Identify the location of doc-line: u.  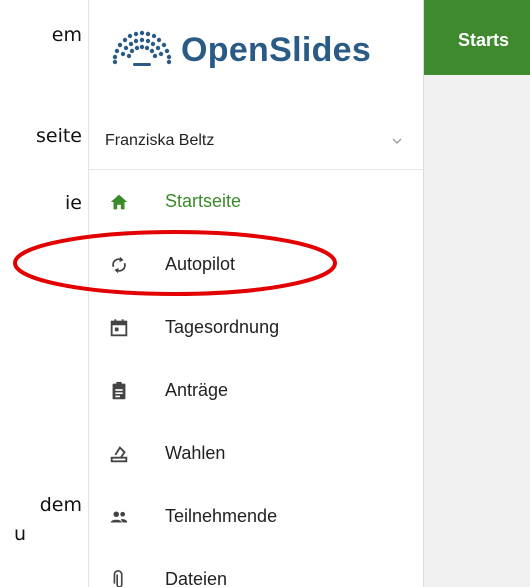
(20, 534).